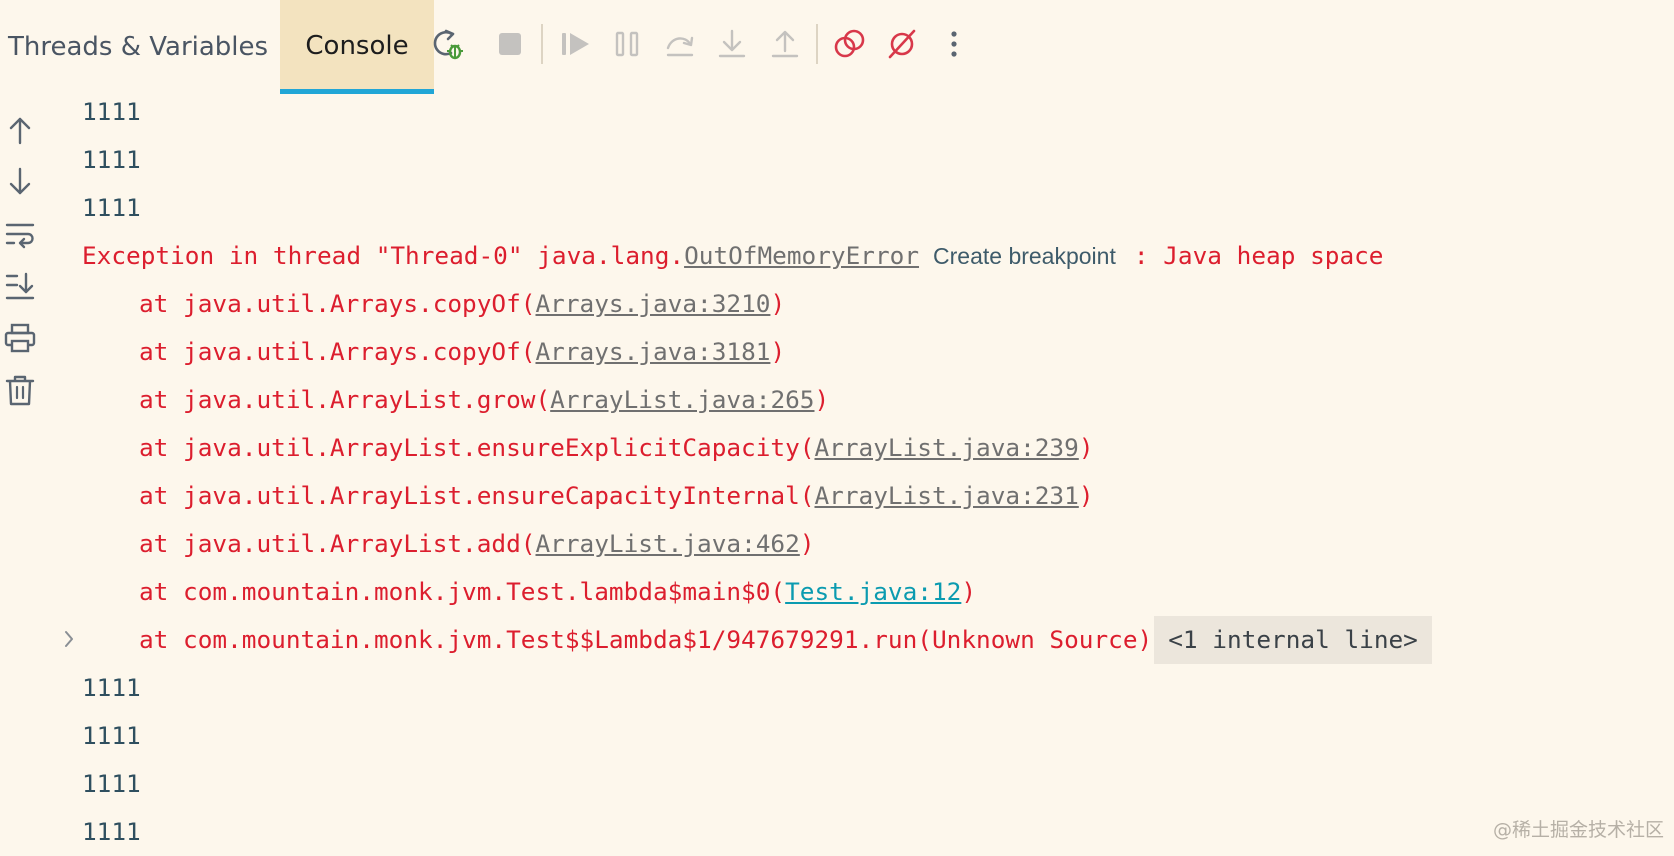  I want to click on stack-frame-link: ArrayList.java:462, so click(667, 543).